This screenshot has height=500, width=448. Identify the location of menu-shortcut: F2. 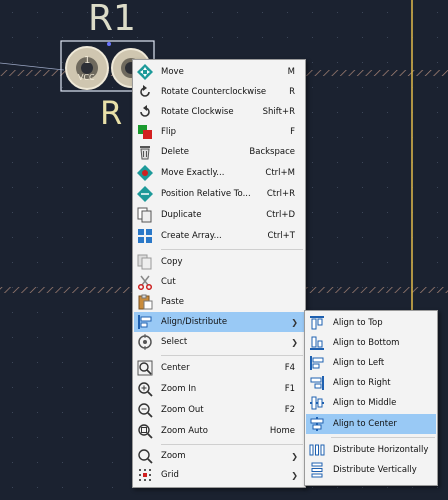
(289, 410).